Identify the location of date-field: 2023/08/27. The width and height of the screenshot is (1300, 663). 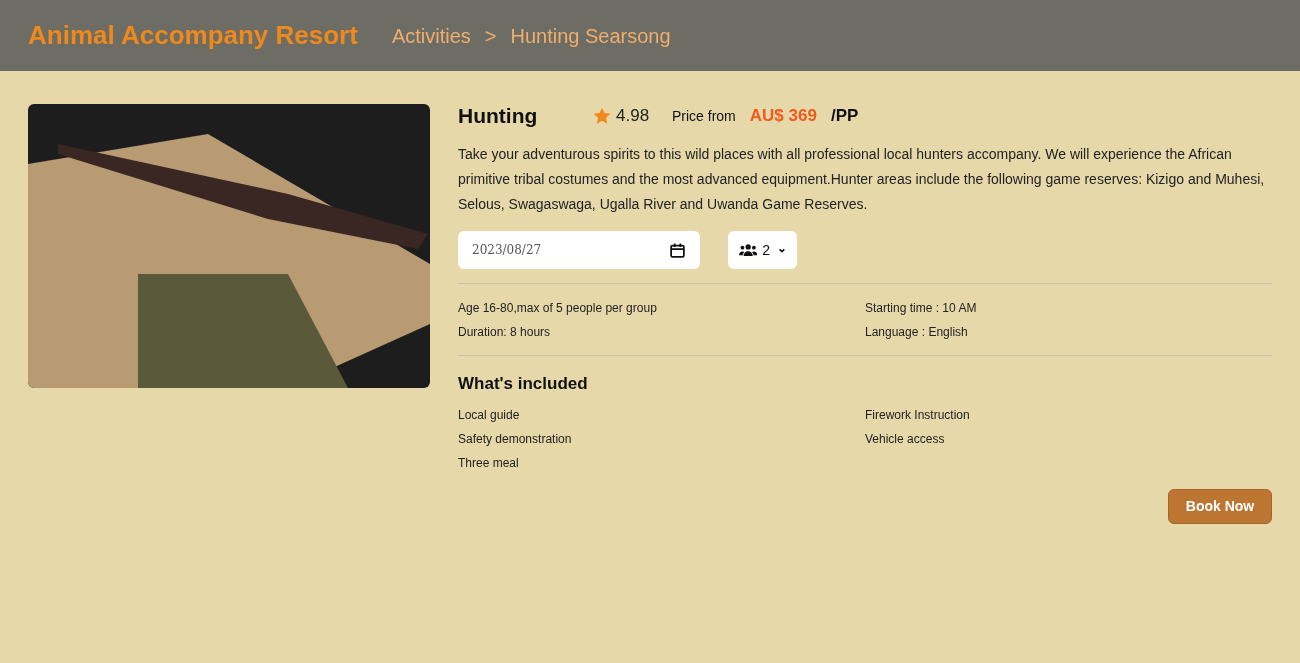
(579, 250).